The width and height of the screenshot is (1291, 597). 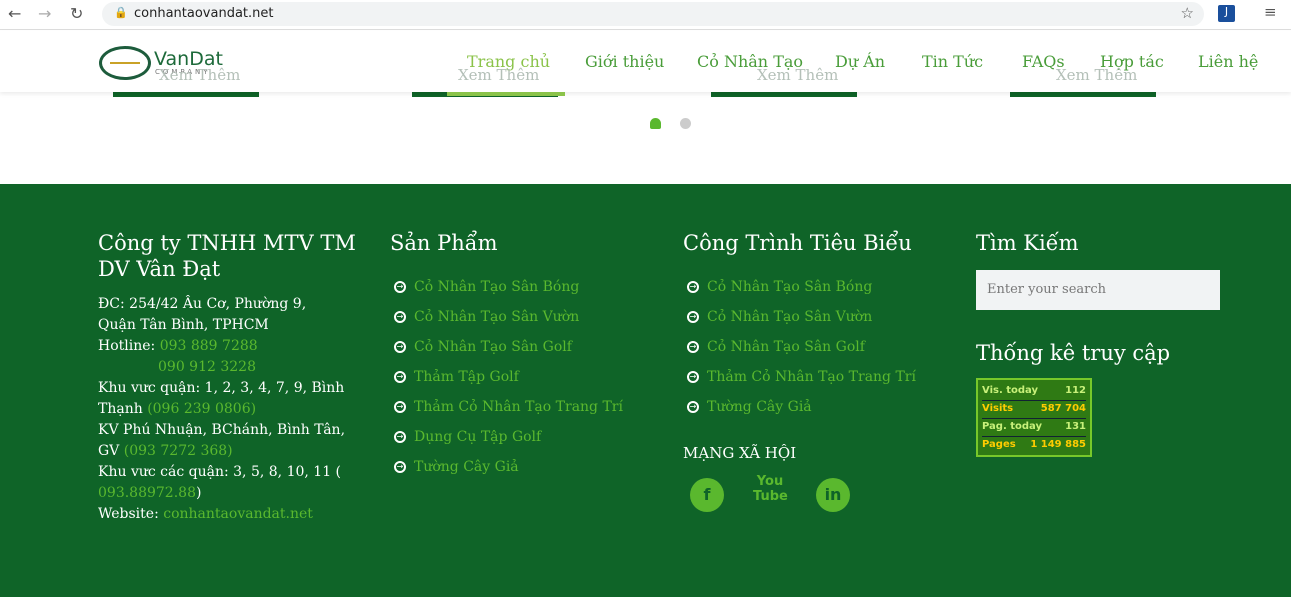 What do you see at coordinates (227, 256) in the screenshot?
I see `company-title: Công ty TNHH MTV TM DV Vân Đạt` at bounding box center [227, 256].